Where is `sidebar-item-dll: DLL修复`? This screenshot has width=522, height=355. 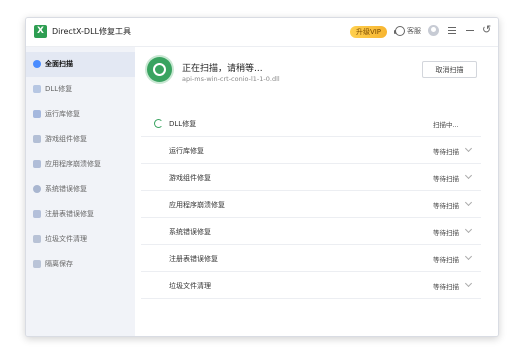 sidebar-item-dll: DLL修复 is located at coordinates (80, 89).